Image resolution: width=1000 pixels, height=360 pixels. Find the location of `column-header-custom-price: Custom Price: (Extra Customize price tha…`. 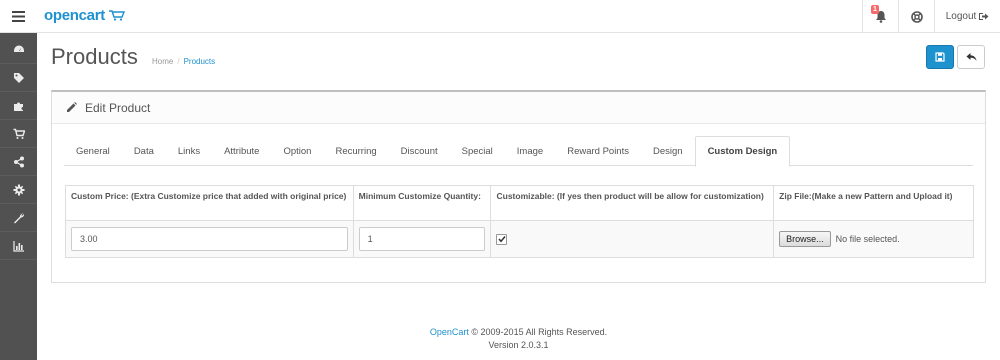

column-header-custom-price: Custom Price: (Extra Customize price tha… is located at coordinates (209, 203).